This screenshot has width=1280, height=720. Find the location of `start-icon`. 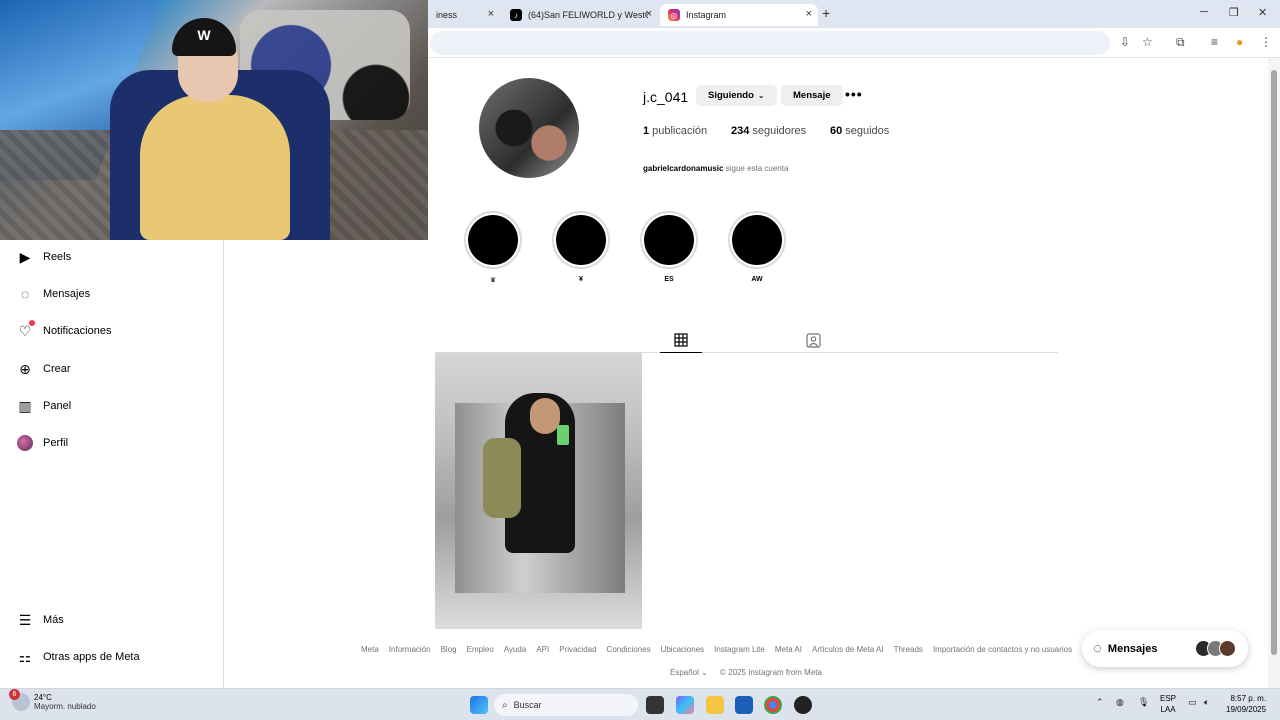

start-icon is located at coordinates (479, 705).